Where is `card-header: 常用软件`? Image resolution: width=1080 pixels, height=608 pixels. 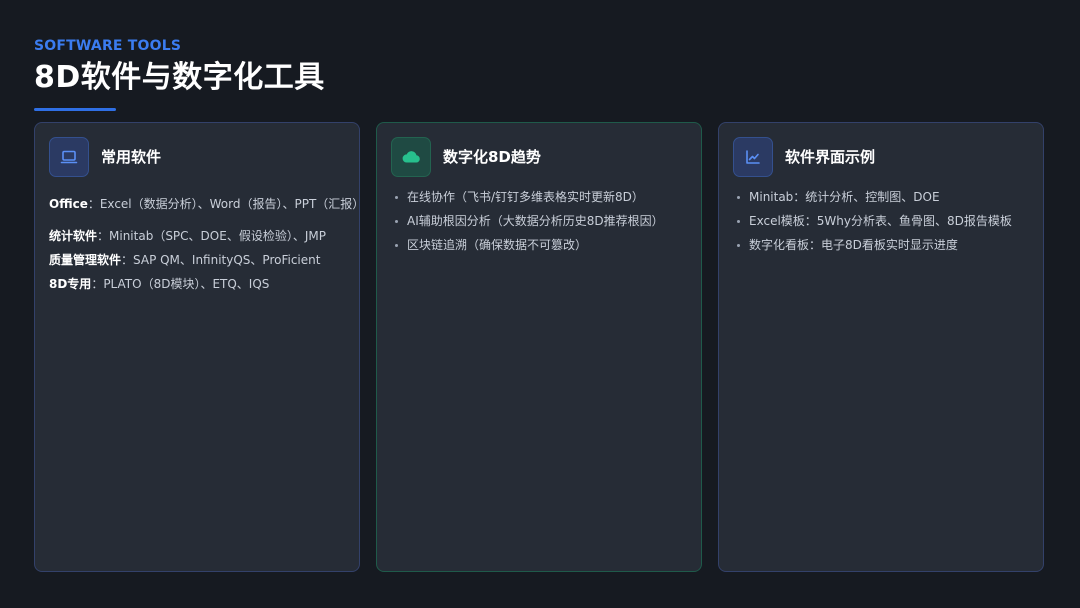 card-header: 常用软件 is located at coordinates (105, 157).